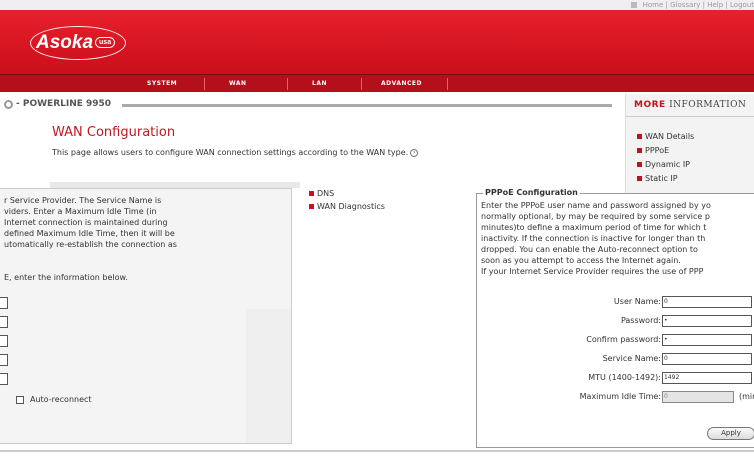 Image resolution: width=754 pixels, height=457 pixels. Describe the element at coordinates (377, 5) in the screenshot. I see `top-utility-bar: Home | Glossary | Help | Logout` at that location.